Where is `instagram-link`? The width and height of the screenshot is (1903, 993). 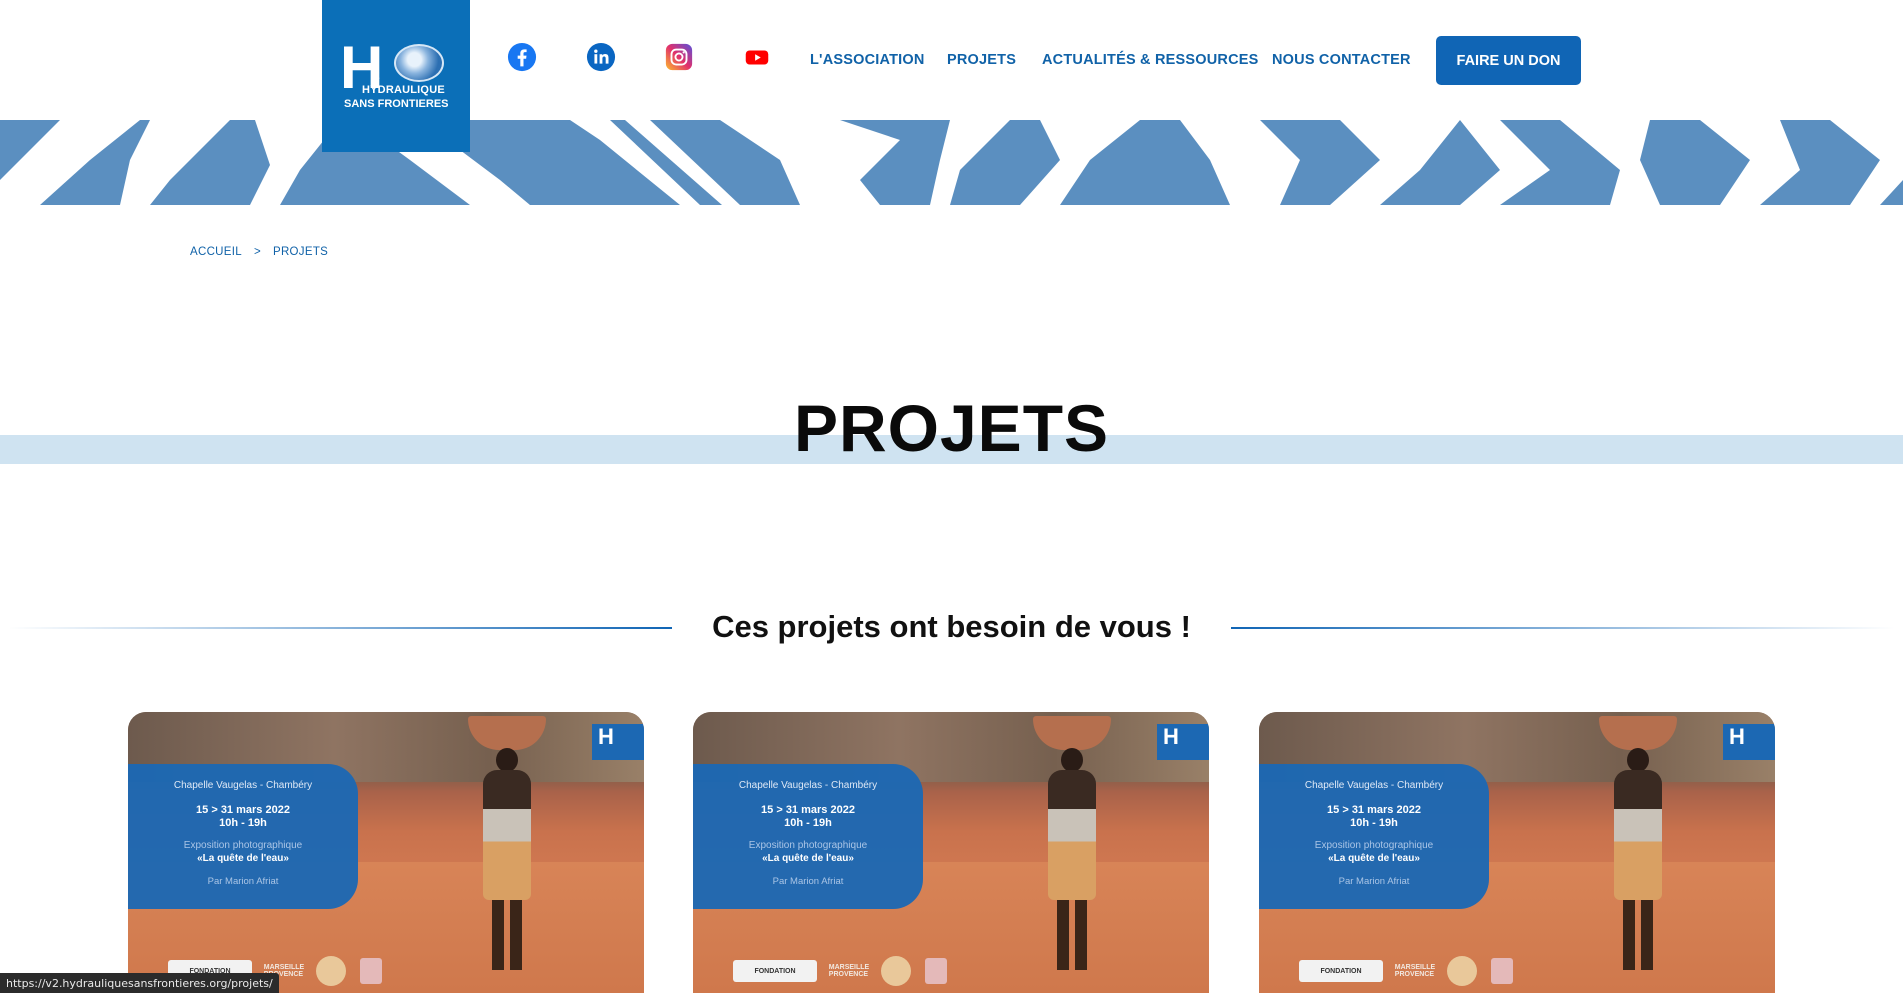
instagram-link is located at coordinates (679, 57).